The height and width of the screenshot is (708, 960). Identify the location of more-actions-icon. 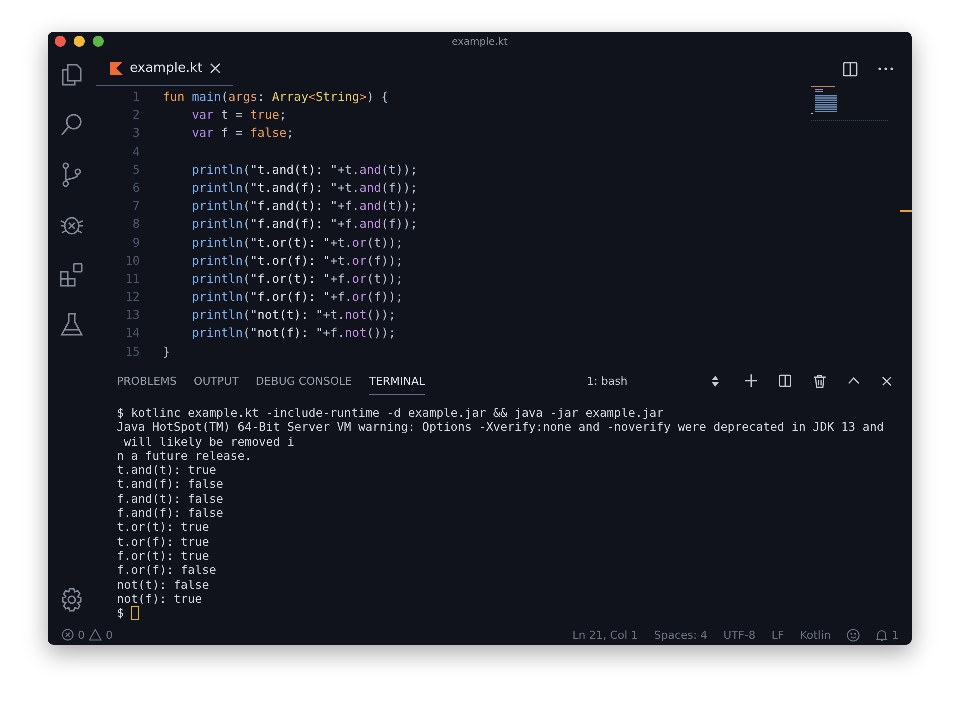
(886, 69).